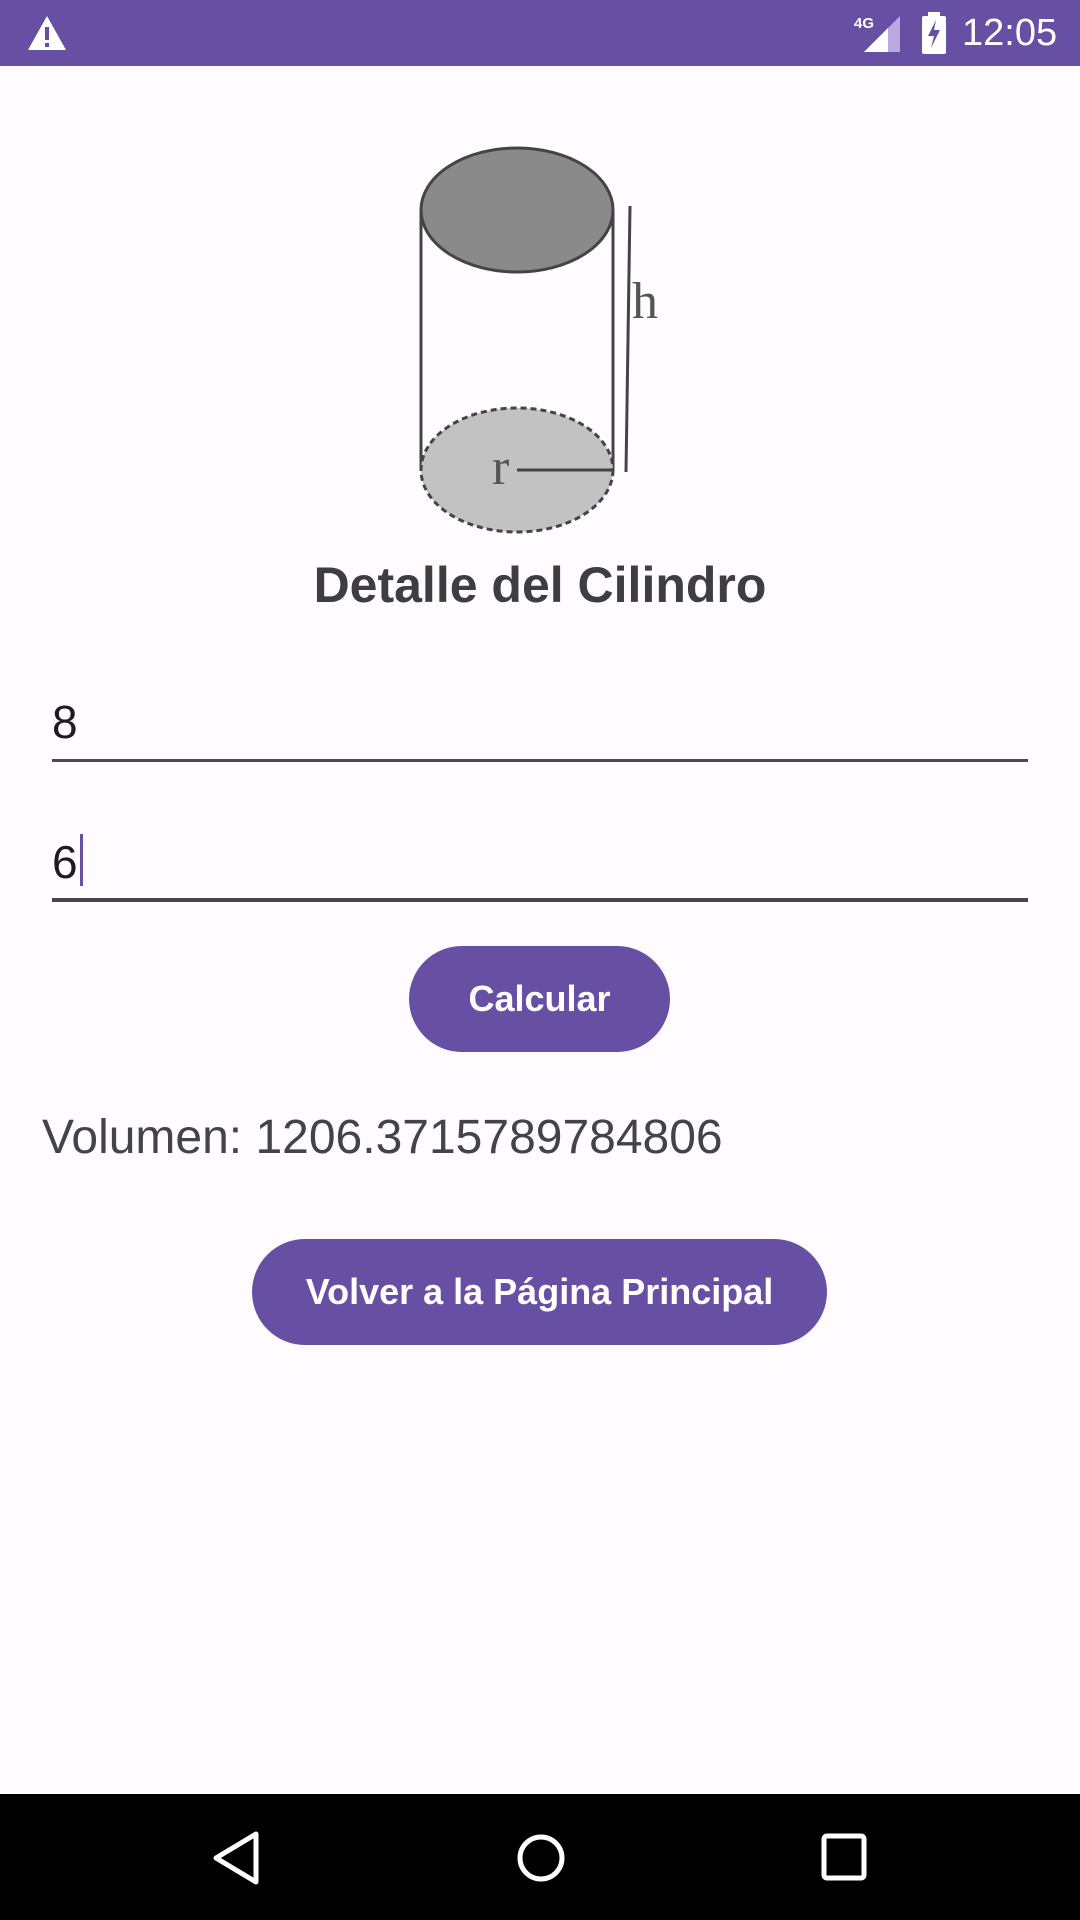  Describe the element at coordinates (1010, 33) in the screenshot. I see `status-time: 12:05` at that location.